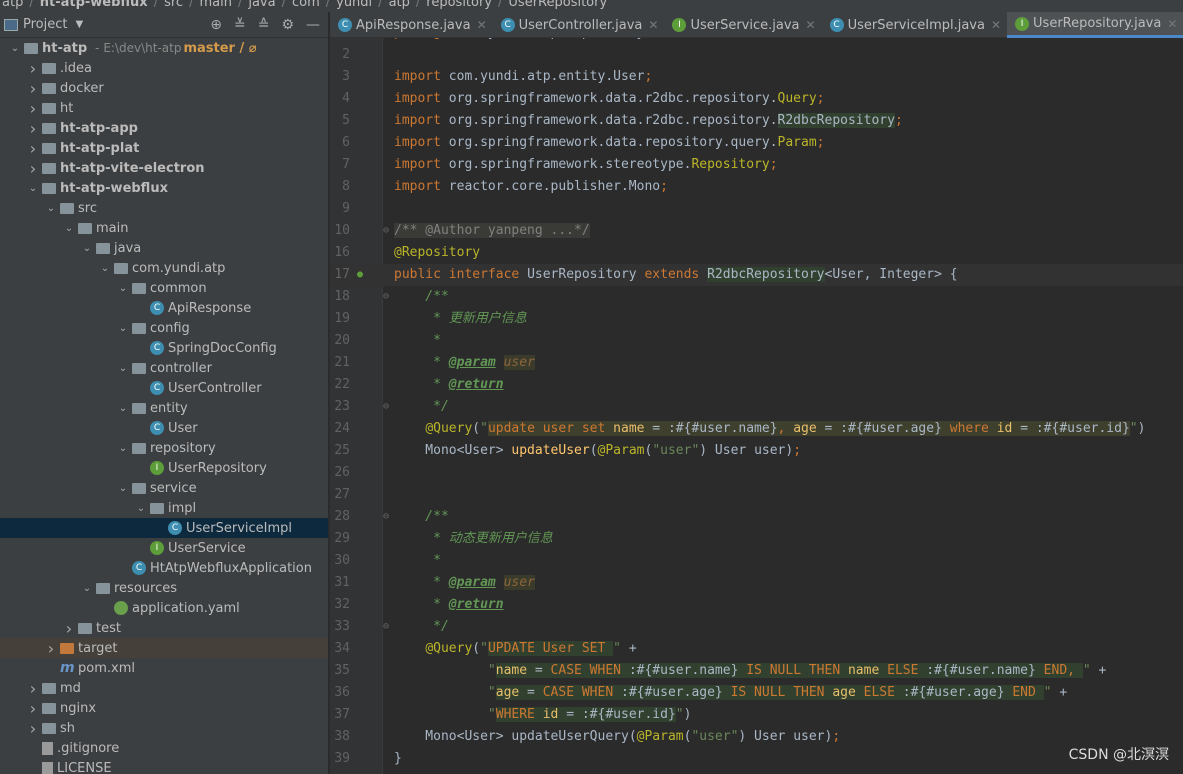 This screenshot has width=1183, height=774. What do you see at coordinates (45, 24) in the screenshot?
I see `project-view-selector: Project` at bounding box center [45, 24].